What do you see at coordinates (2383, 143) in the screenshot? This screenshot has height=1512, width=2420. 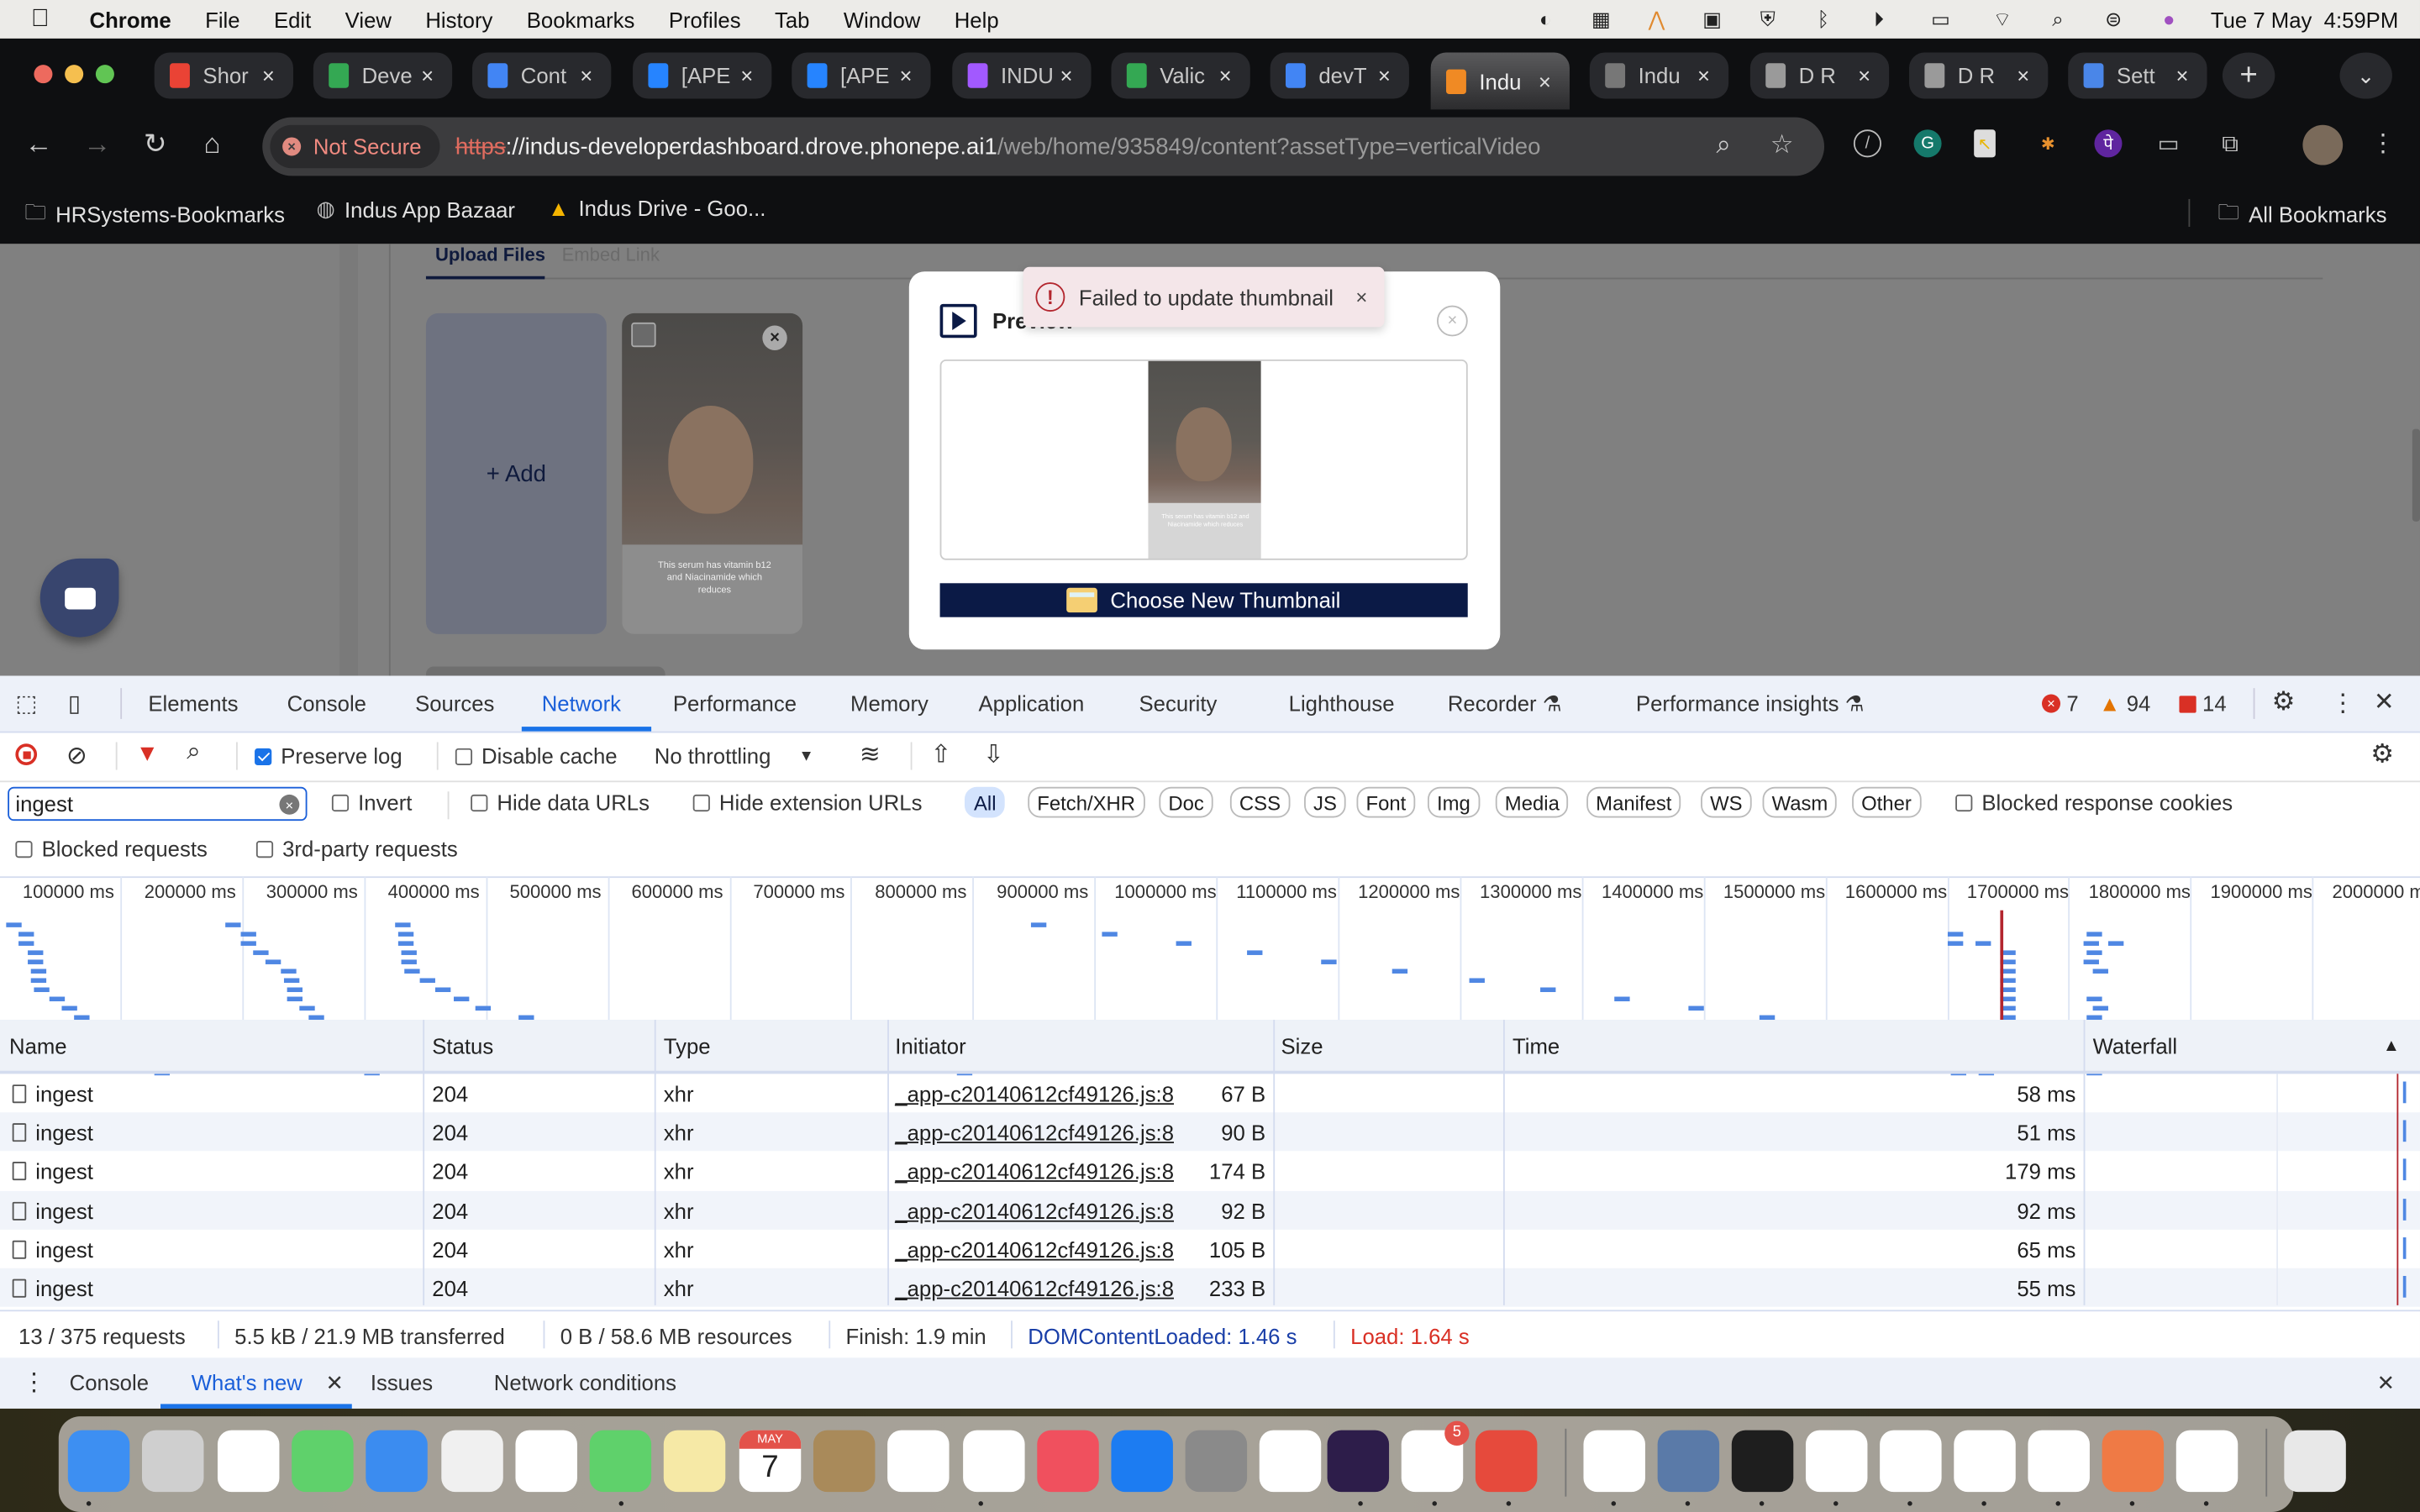 I see `chrome-menu-icon: ⋮` at bounding box center [2383, 143].